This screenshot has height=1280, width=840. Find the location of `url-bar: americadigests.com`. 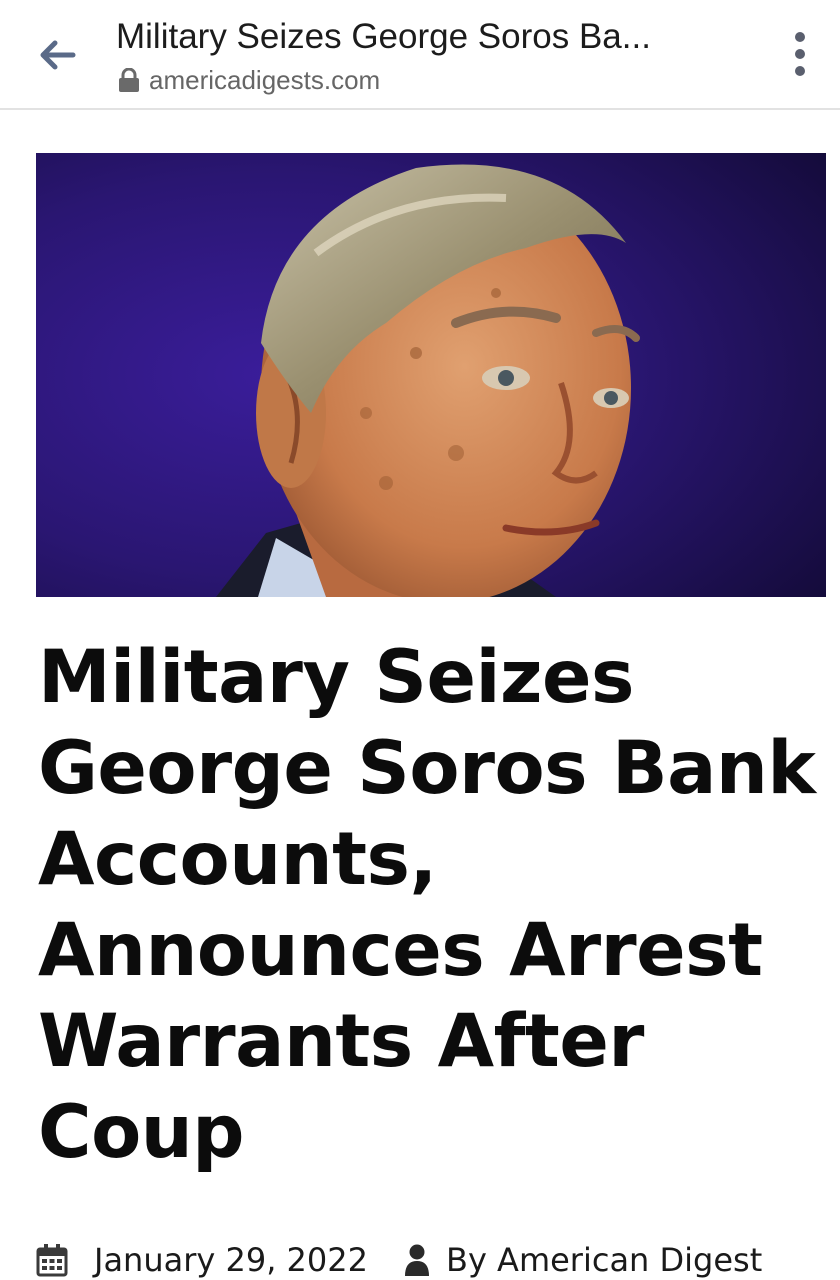

url-bar: americadigests.com is located at coordinates (249, 80).